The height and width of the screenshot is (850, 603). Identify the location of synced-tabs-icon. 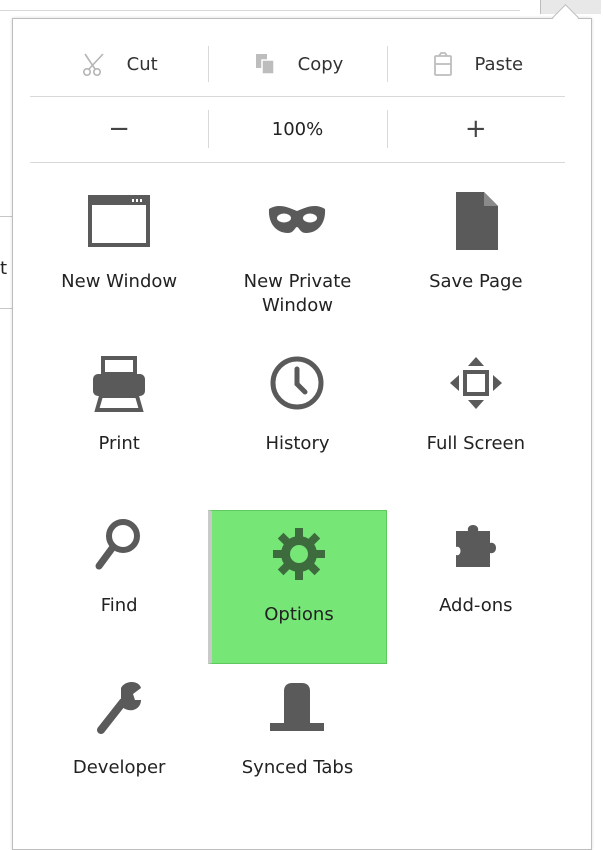
(297, 707).